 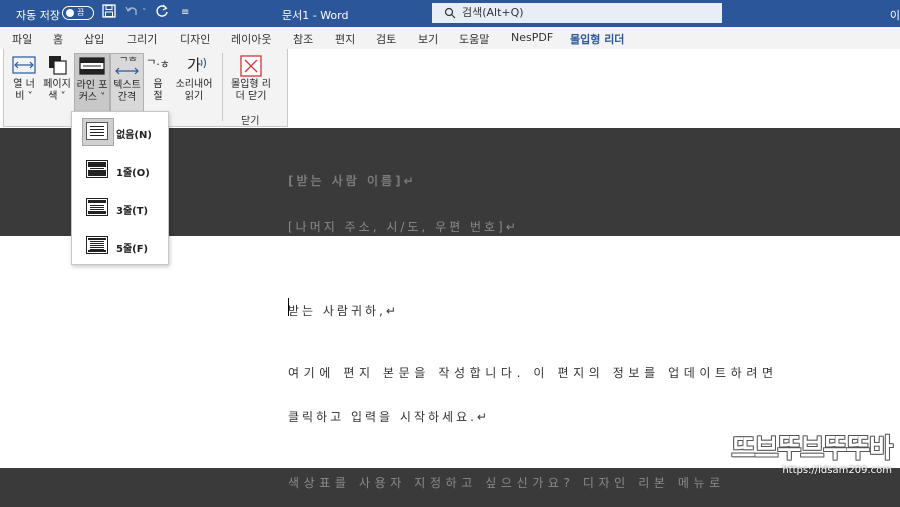 I want to click on menu-item-one-line: 1줄(O), so click(x=124, y=170).